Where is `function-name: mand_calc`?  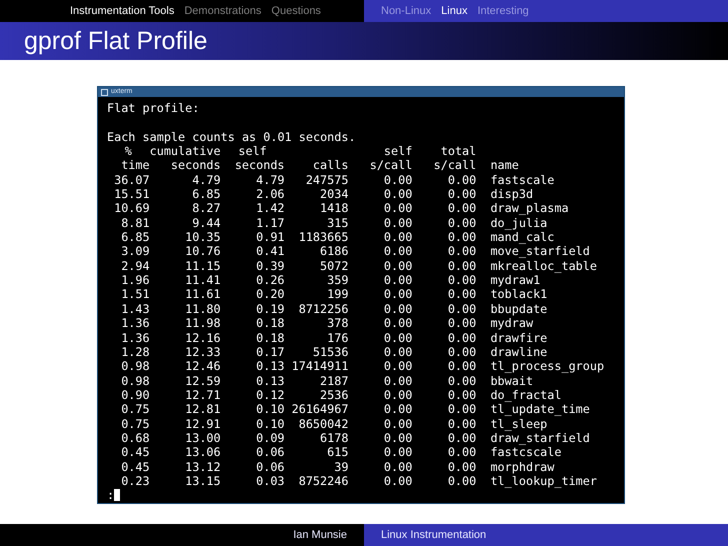 function-name: mand_calc is located at coordinates (522, 237).